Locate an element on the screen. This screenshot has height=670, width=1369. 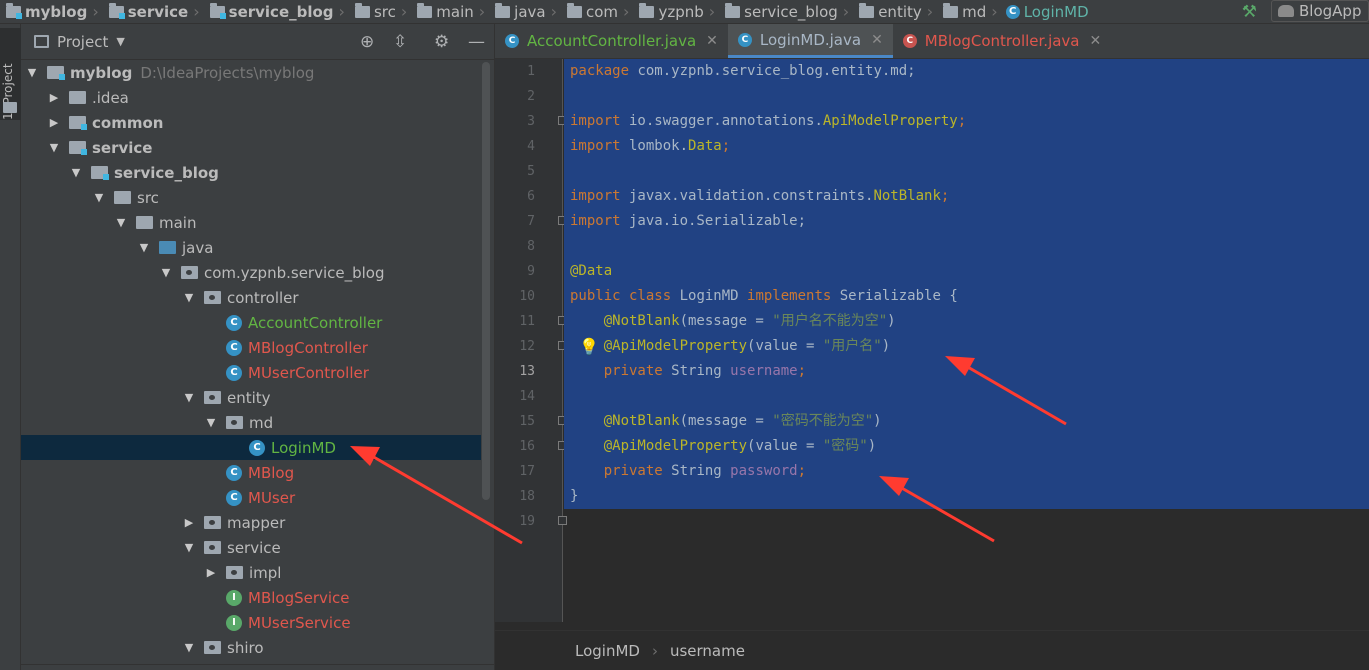
tree-item-controller: ▼ controller is located at coordinates (251, 297).